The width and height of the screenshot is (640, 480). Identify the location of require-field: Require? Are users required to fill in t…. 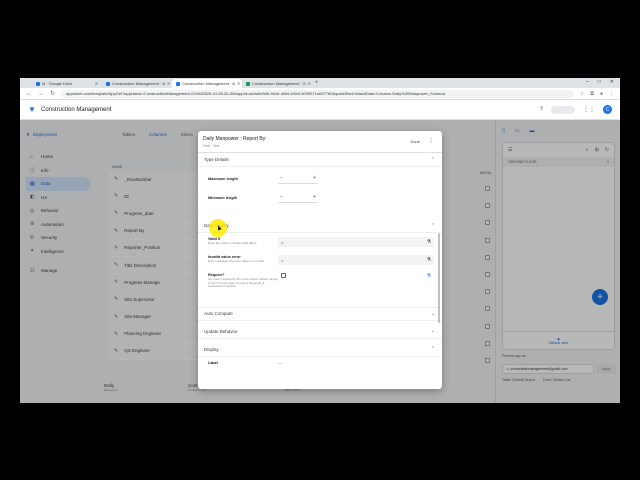
(320, 281).